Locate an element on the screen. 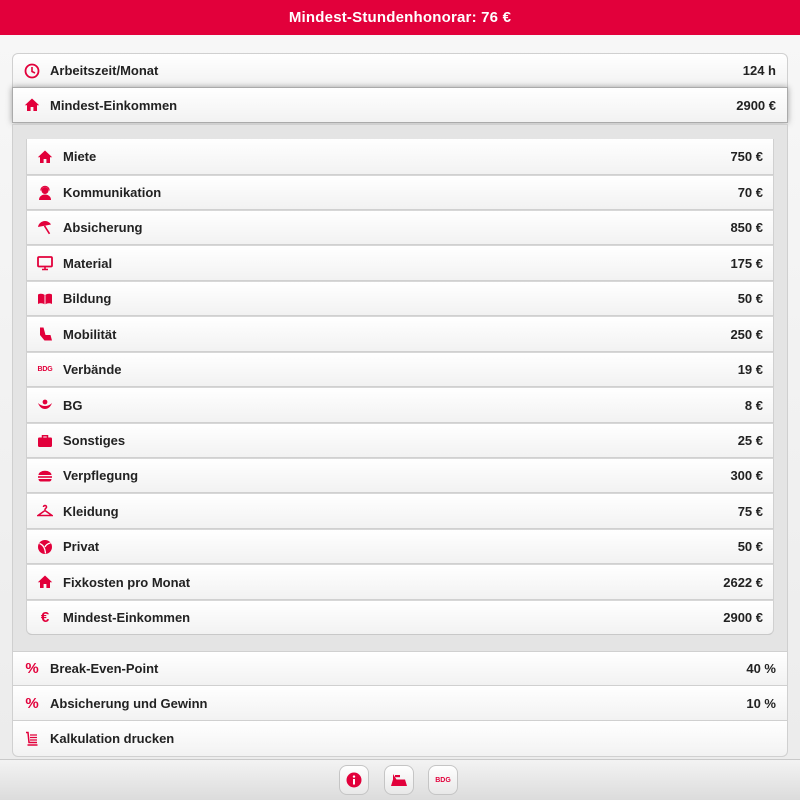  list-item-mindest-einkommen: € Mindest-Einkommen 2900 € is located at coordinates (400, 617).